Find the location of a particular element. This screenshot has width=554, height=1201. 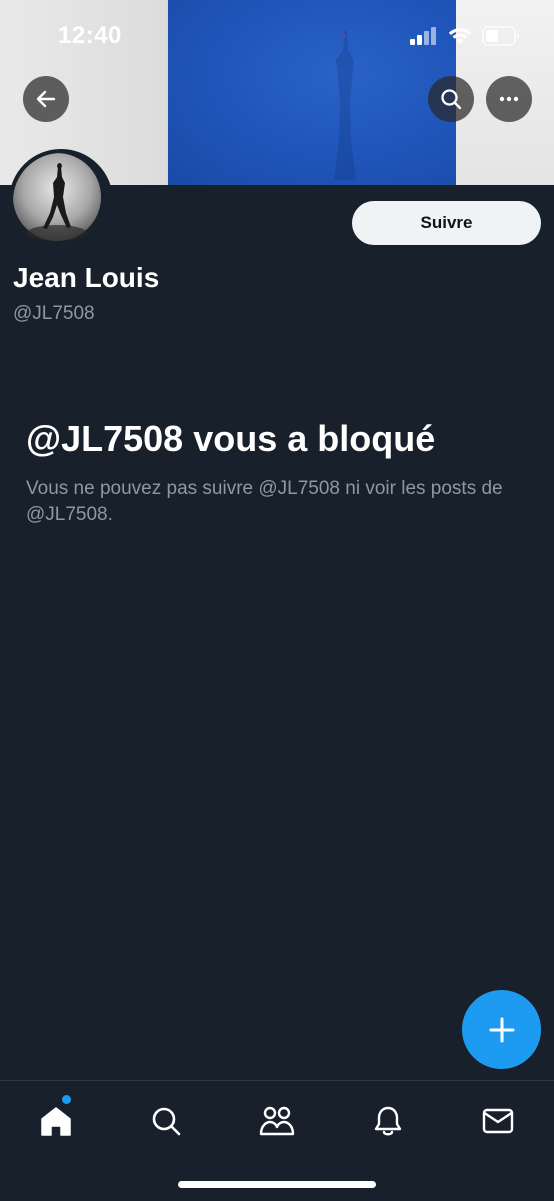

plus-icon is located at coordinates (501, 1029).